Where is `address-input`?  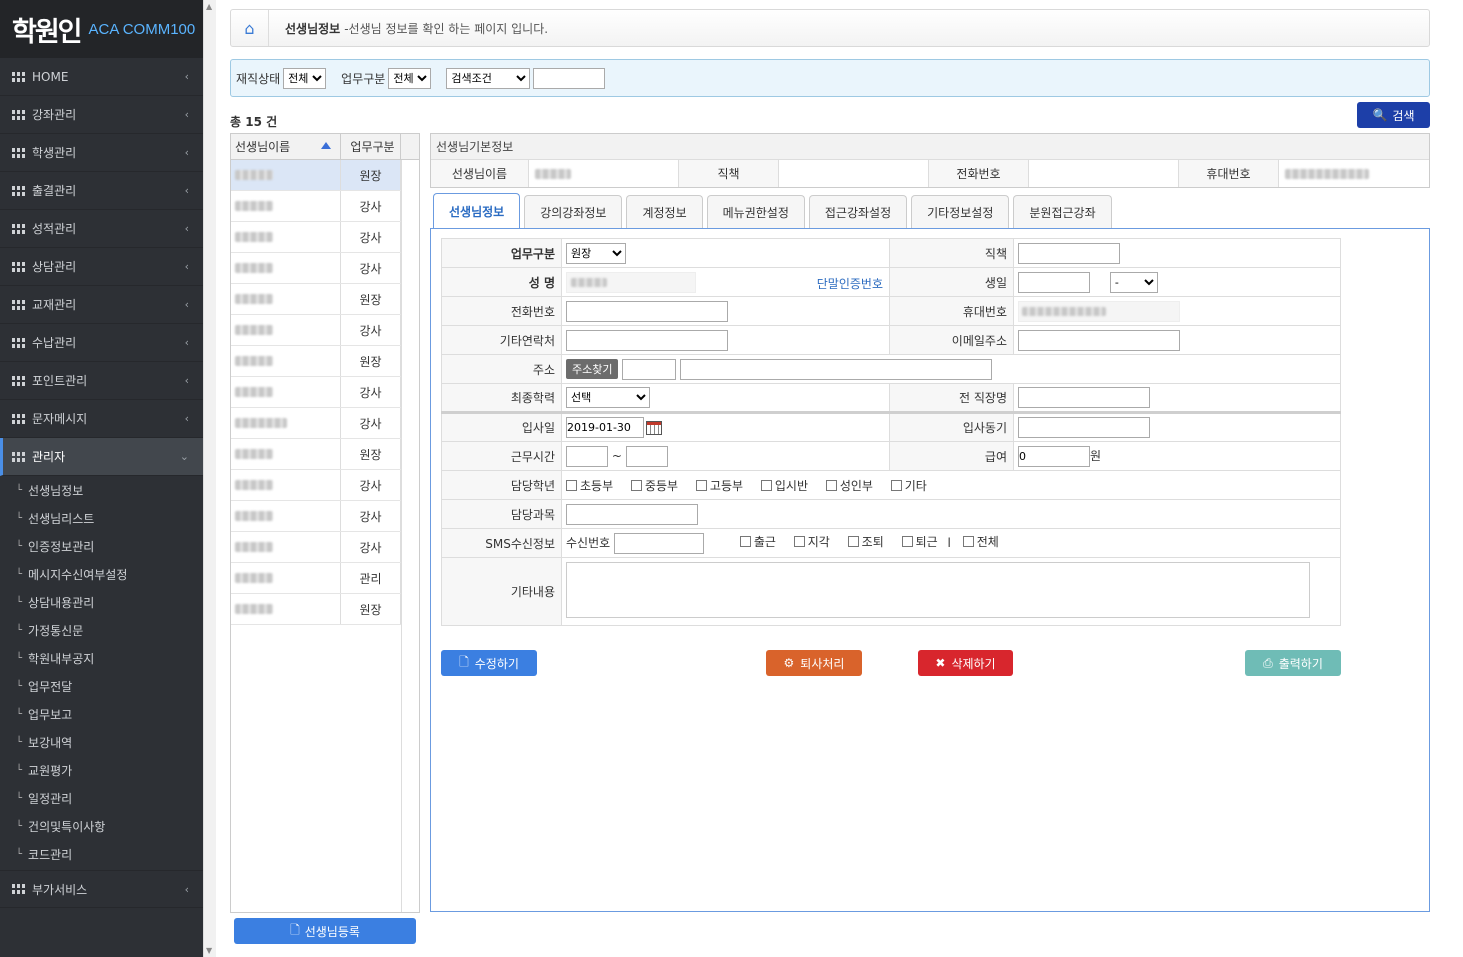 address-input is located at coordinates (836, 369).